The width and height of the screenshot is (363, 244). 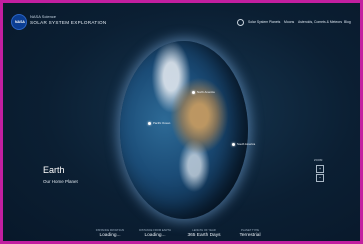 I want to click on stat-length-of-year: LENGTH OF YEAR 365 Earth Days, so click(x=204, y=233).